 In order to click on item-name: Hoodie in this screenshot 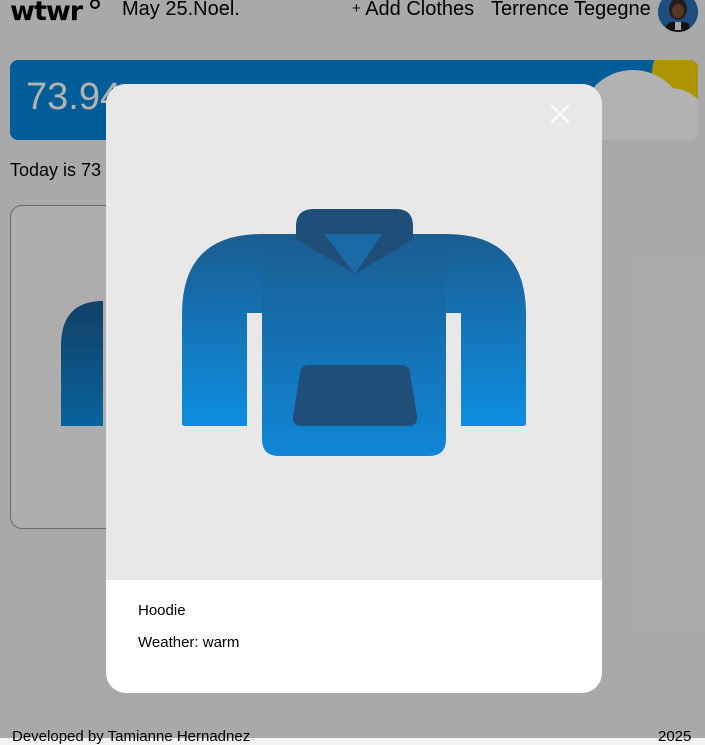, I will do `click(162, 610)`.